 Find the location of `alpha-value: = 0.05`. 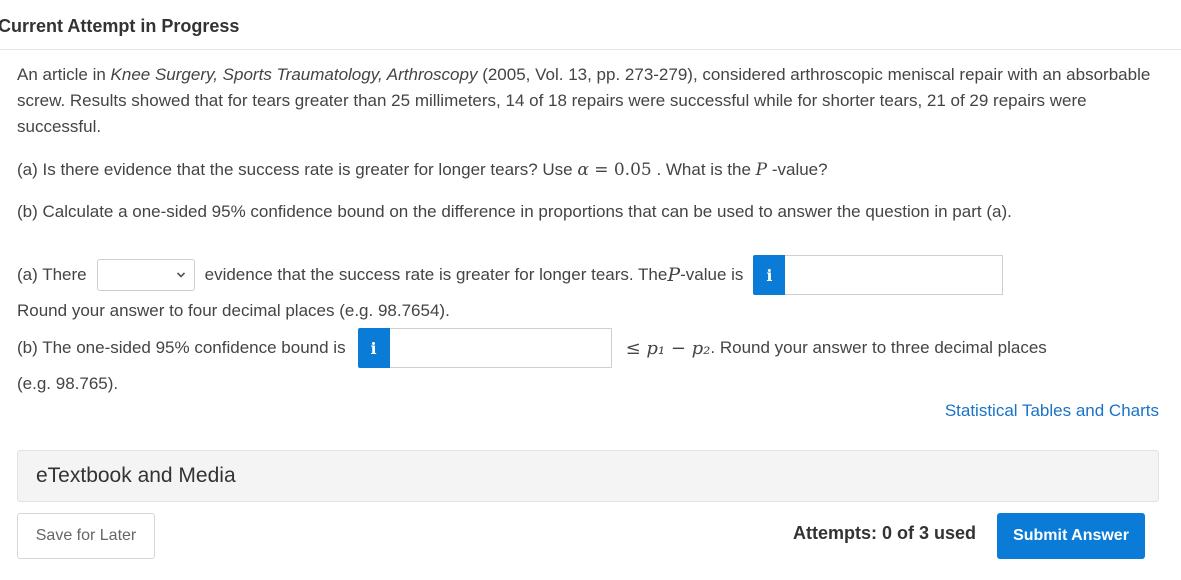

alpha-value: = 0.05 is located at coordinates (620, 170).